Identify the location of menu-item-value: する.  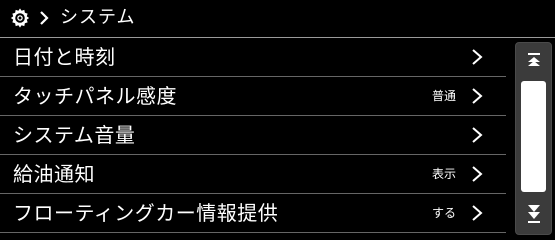
(443, 213).